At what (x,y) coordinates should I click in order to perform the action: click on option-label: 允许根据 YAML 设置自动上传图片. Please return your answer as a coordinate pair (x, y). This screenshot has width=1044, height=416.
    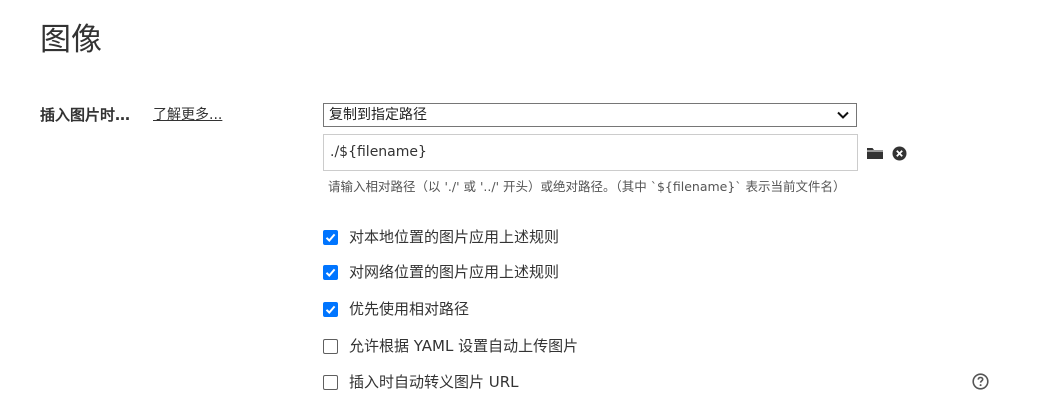
    Looking at the image, I should click on (464, 346).